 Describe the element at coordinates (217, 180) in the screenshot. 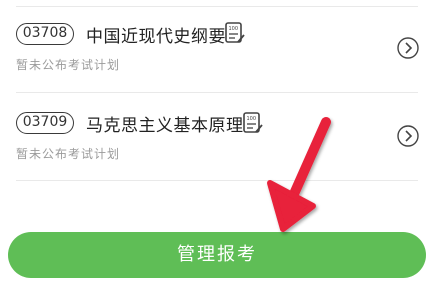

I see `row-divider` at that location.